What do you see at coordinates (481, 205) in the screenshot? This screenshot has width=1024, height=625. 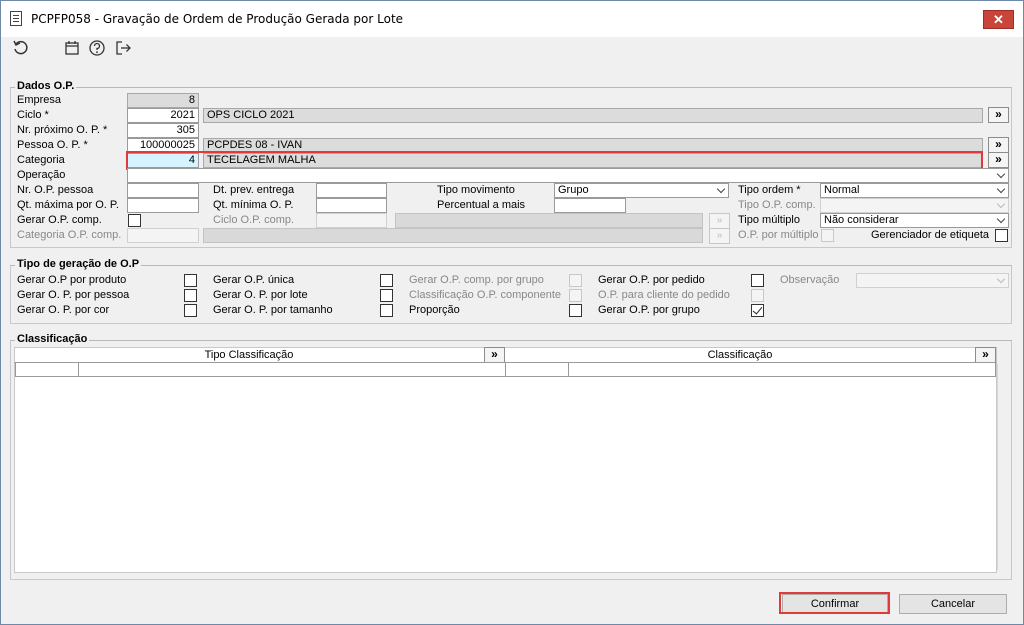 I see `percentual-label: Percentual a mais` at bounding box center [481, 205].